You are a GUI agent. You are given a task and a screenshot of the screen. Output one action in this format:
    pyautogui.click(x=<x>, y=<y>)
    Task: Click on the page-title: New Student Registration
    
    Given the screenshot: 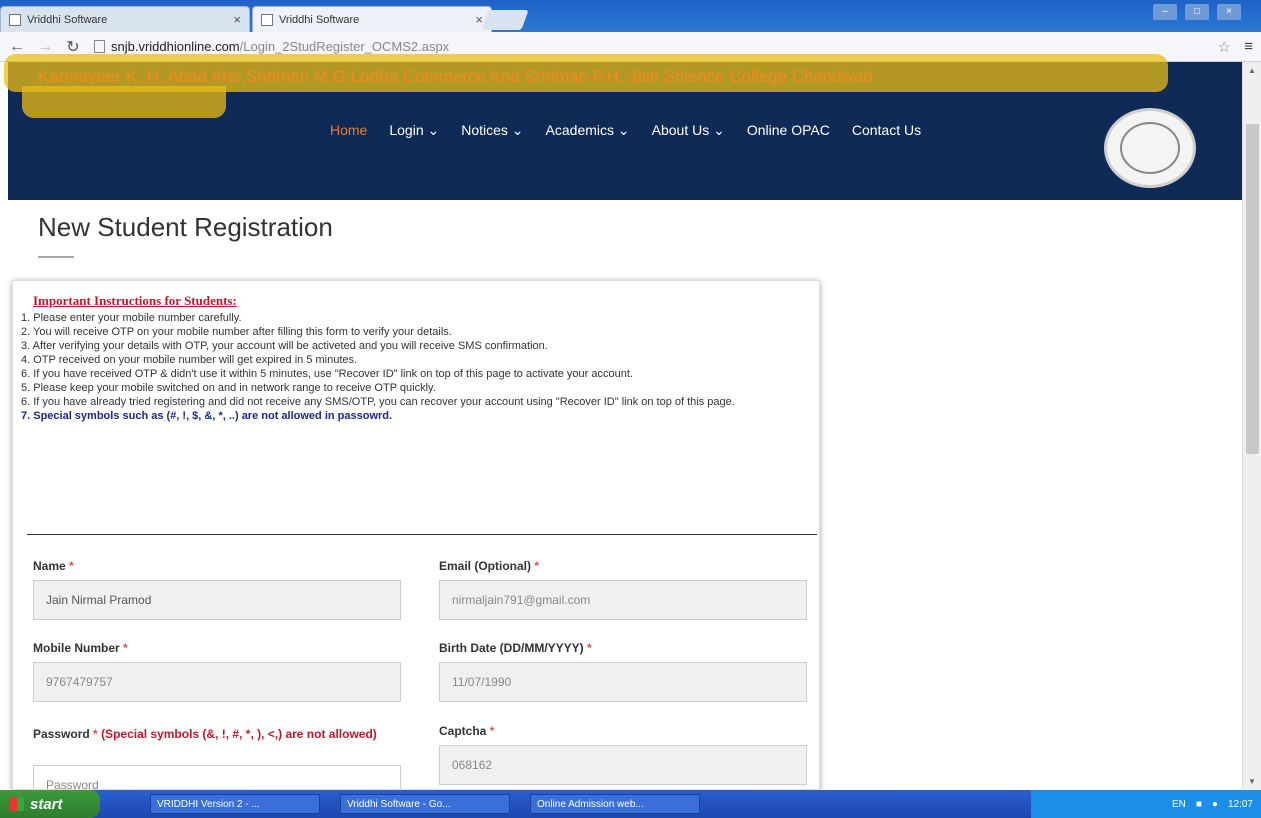 What is the action you would take?
    pyautogui.click(x=185, y=227)
    